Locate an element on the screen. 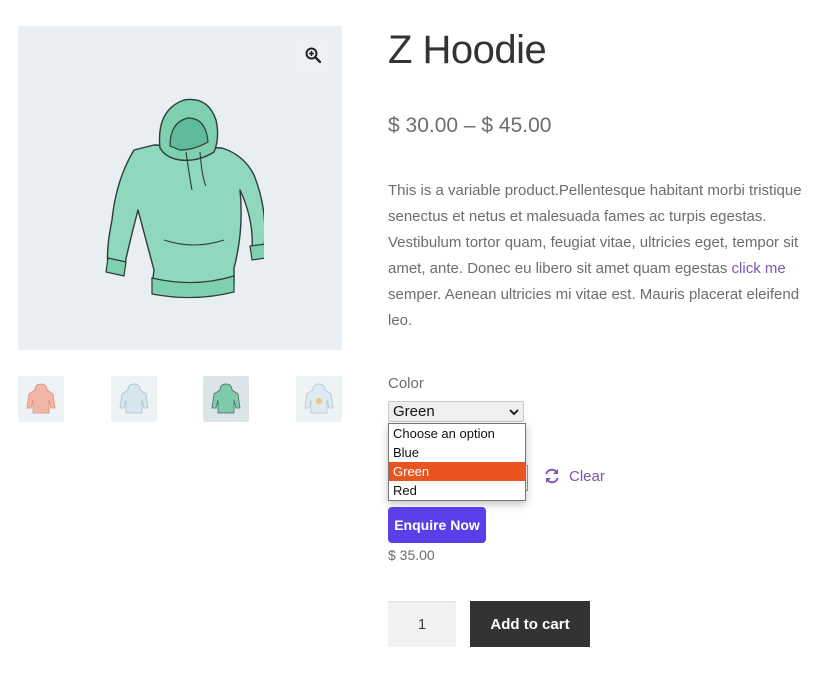 The height and width of the screenshot is (675, 823). thumbnail-hoodie-pink is located at coordinates (41, 399).